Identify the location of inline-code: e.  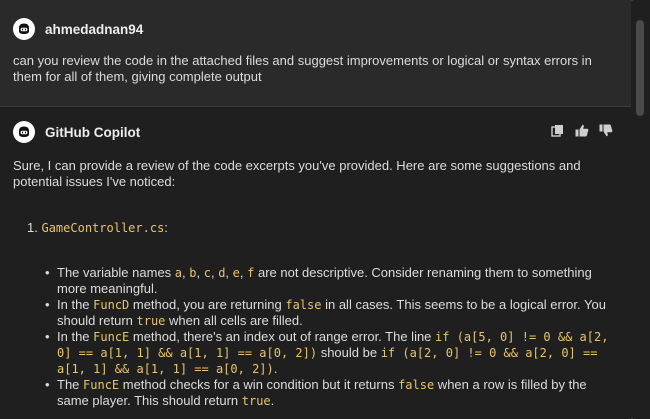
(236, 273).